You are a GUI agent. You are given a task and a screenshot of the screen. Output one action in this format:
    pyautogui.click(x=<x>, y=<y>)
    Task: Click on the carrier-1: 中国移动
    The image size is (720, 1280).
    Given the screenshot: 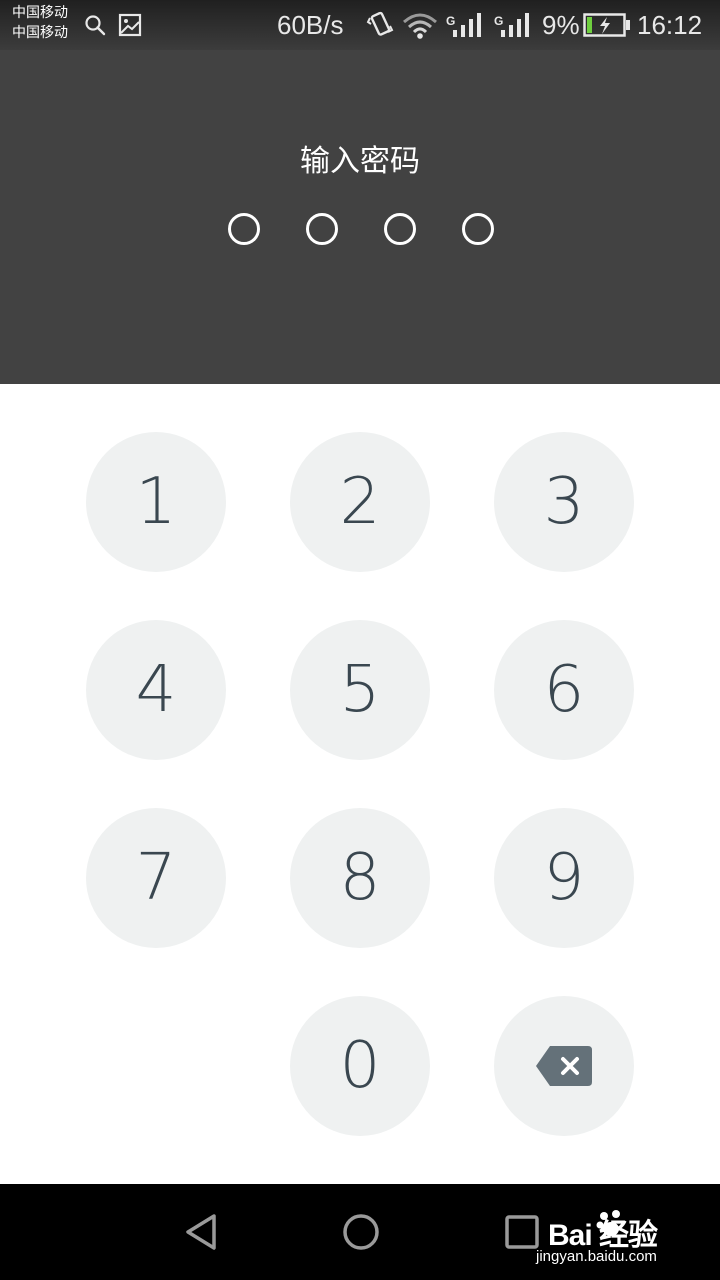 What is the action you would take?
    pyautogui.click(x=40, y=13)
    